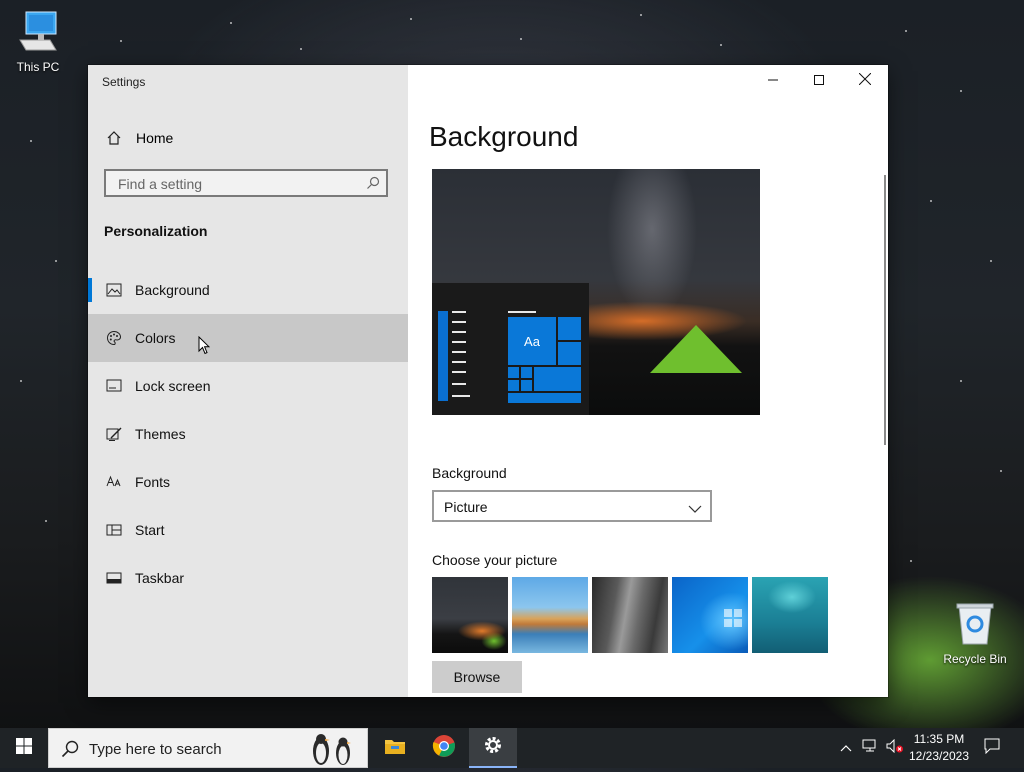 This screenshot has width=1024, height=772. Describe the element at coordinates (696, 349) in the screenshot. I see `preview-tent` at that location.